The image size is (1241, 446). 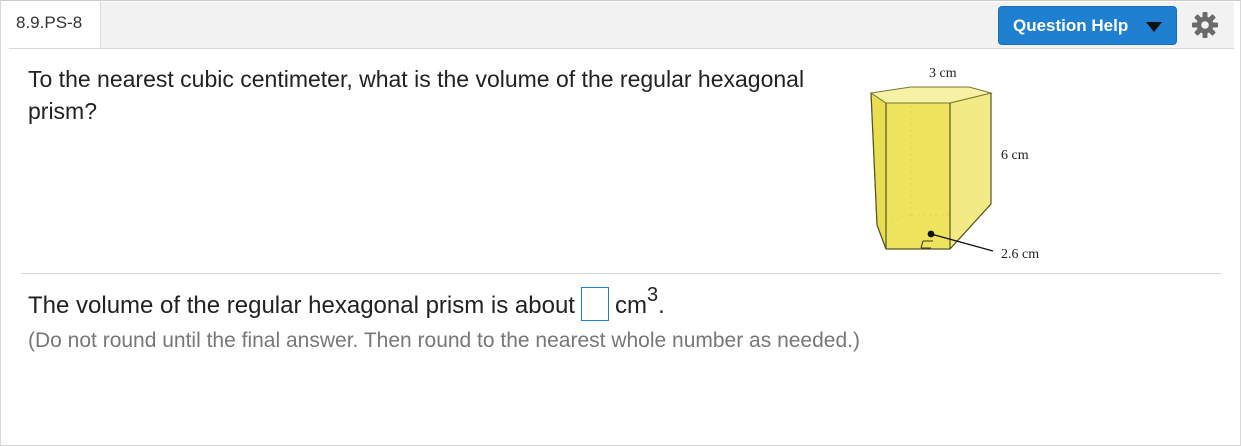 I want to click on question-help-button: Question Help, so click(x=1087, y=25).